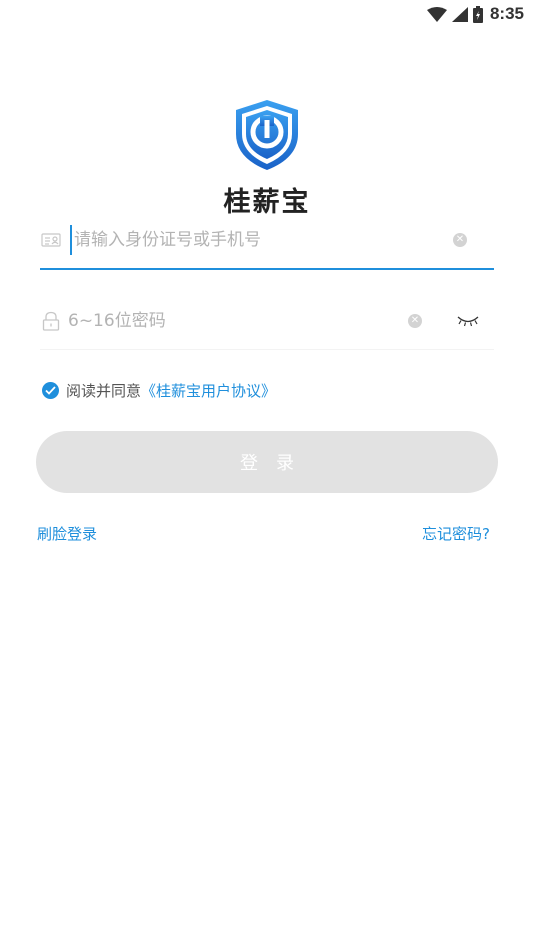 This screenshot has width=534, height=950. I want to click on app-logo: 桂薪宝, so click(267, 158).